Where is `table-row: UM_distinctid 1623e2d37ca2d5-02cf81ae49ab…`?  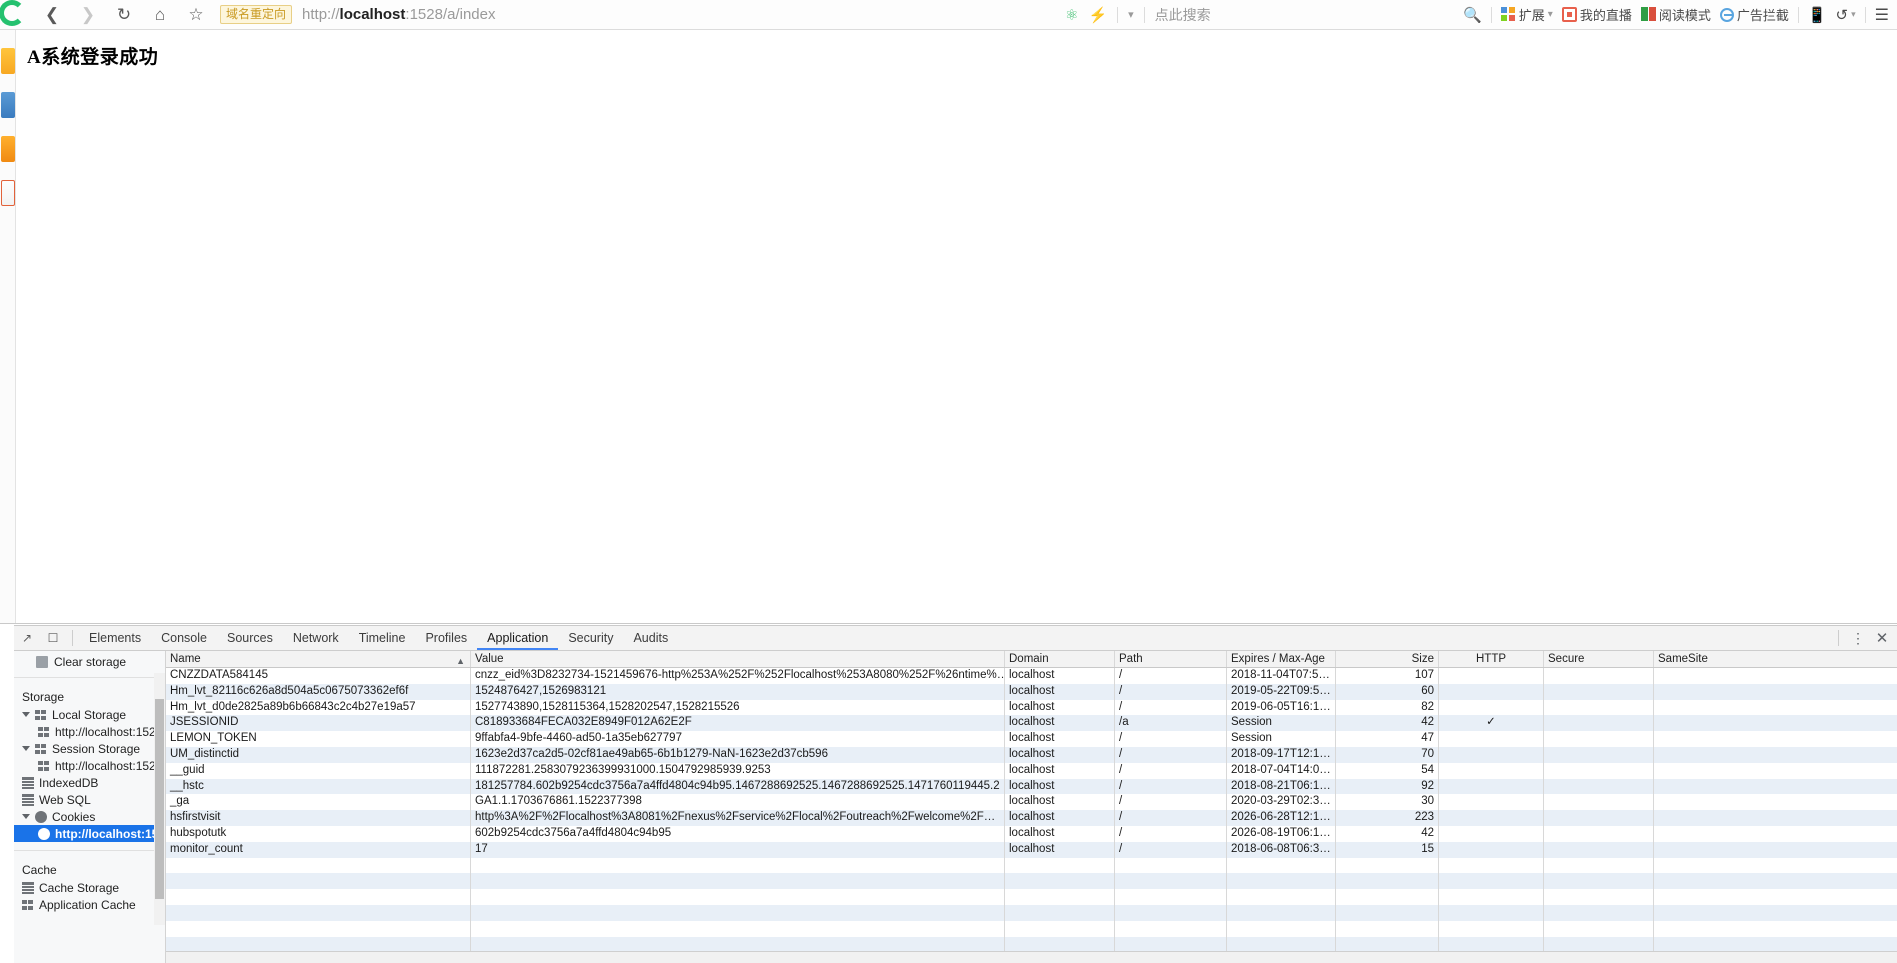 table-row: UM_distinctid 1623e2d37ca2d5-02cf81ae49ab… is located at coordinates (1031, 754).